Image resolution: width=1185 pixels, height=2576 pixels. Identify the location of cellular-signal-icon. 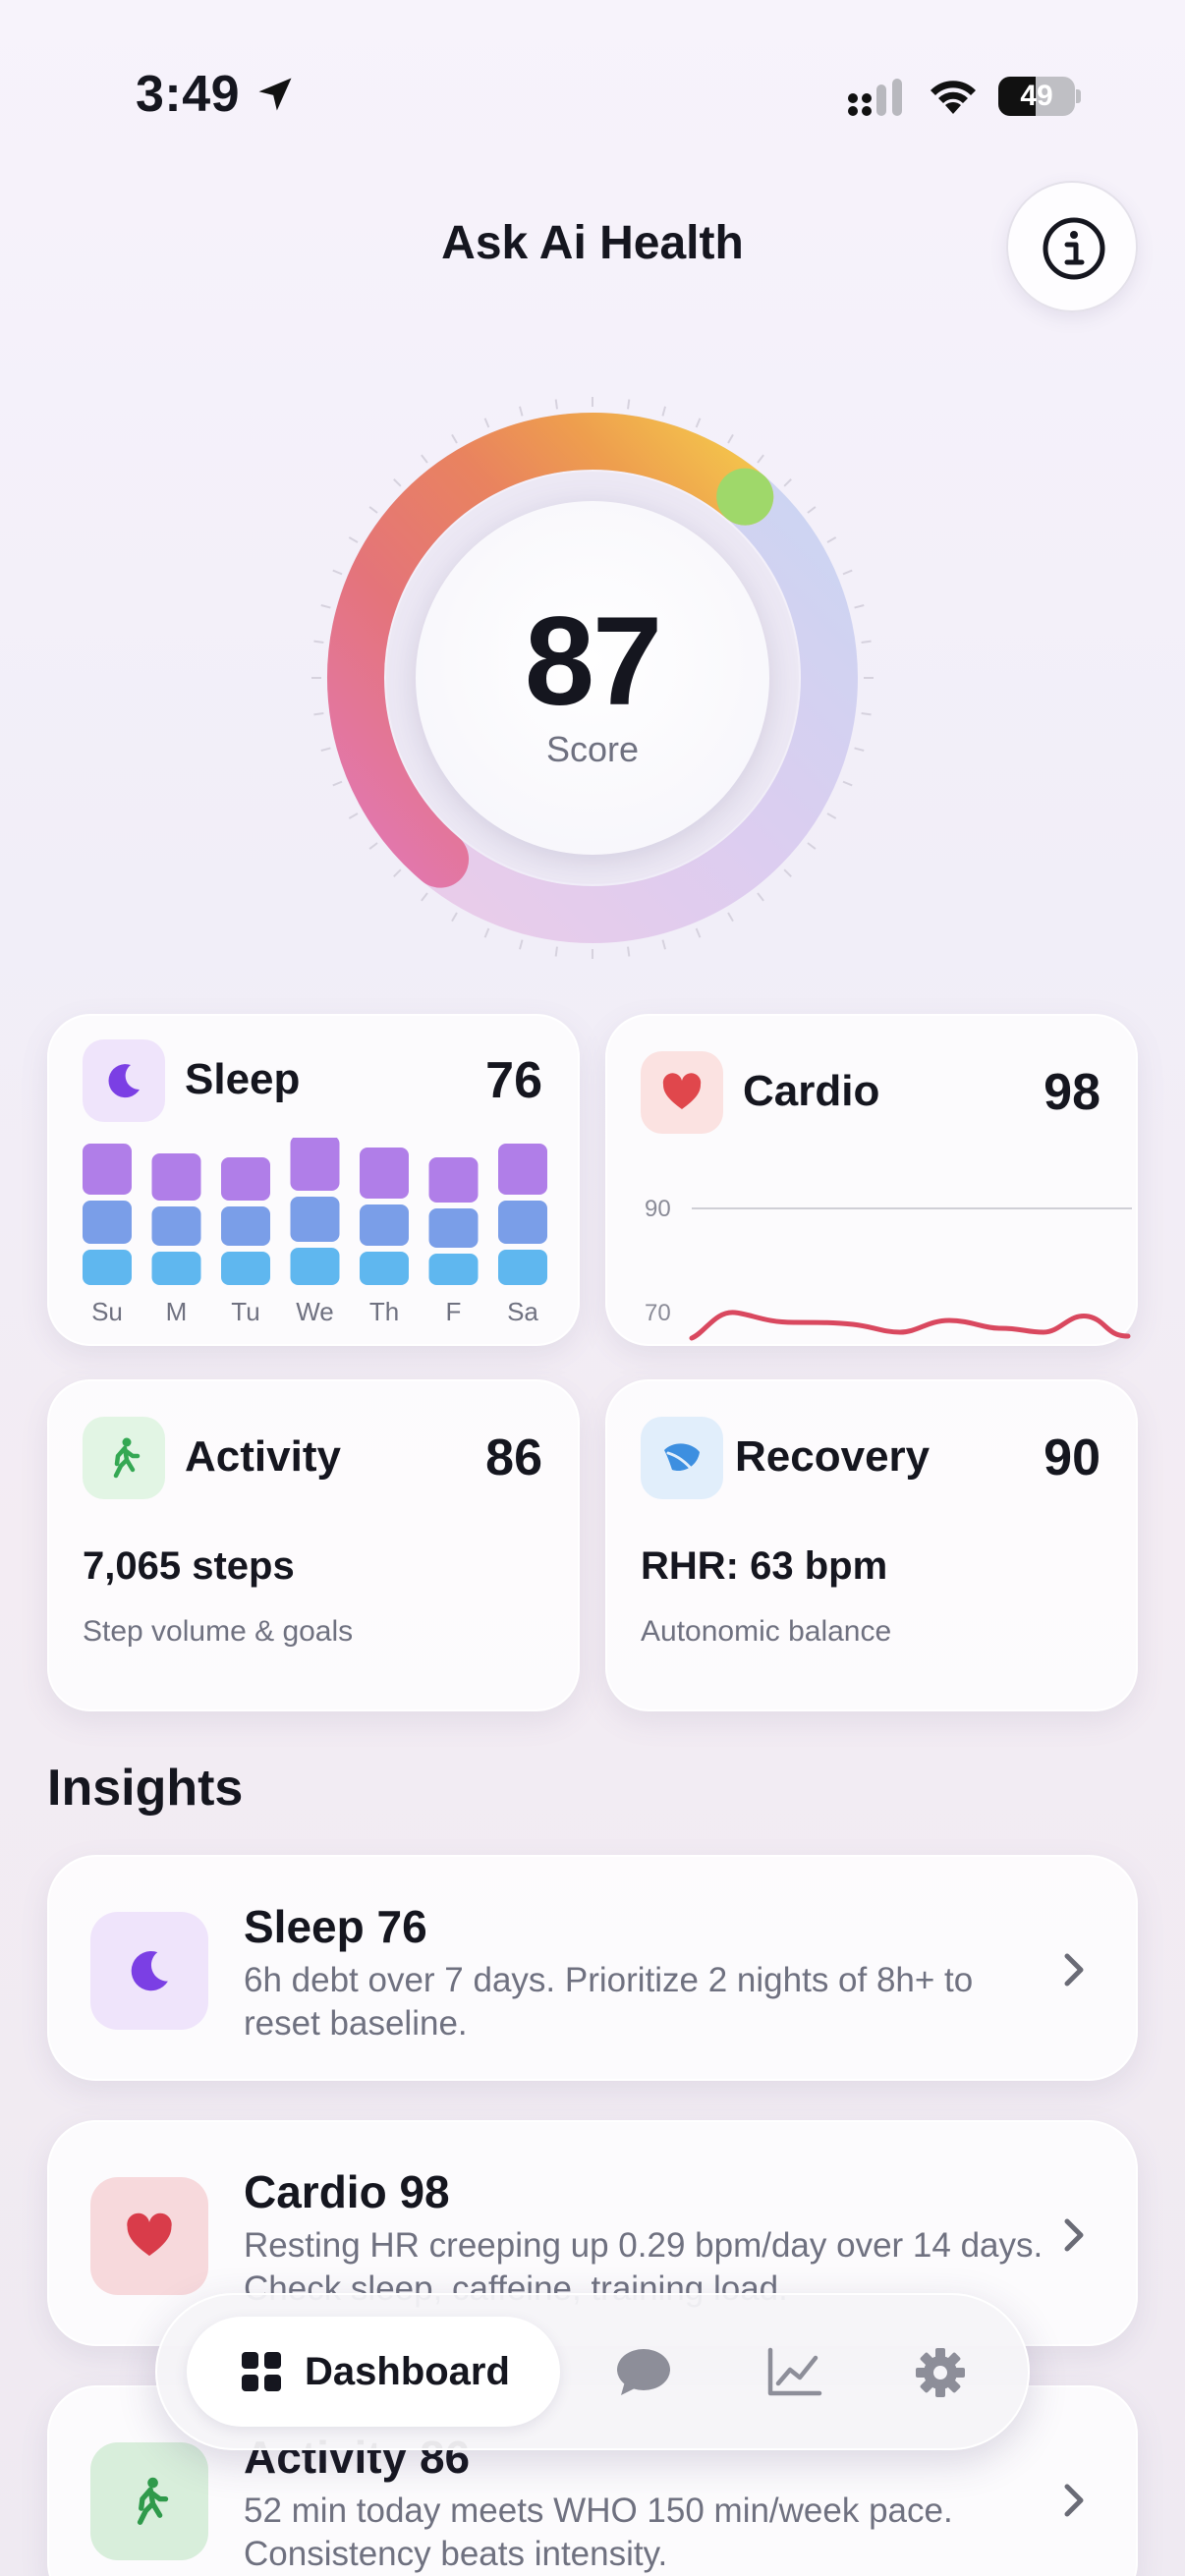
(875, 97).